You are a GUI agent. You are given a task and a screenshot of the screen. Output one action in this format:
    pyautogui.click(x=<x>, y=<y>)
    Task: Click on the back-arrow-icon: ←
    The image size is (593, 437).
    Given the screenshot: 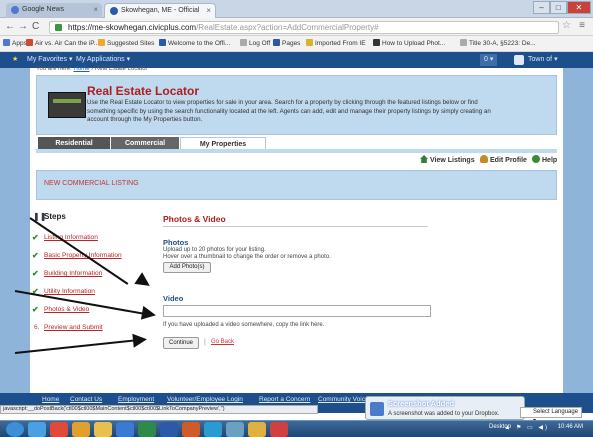 What is the action you would take?
    pyautogui.click(x=10, y=27)
    